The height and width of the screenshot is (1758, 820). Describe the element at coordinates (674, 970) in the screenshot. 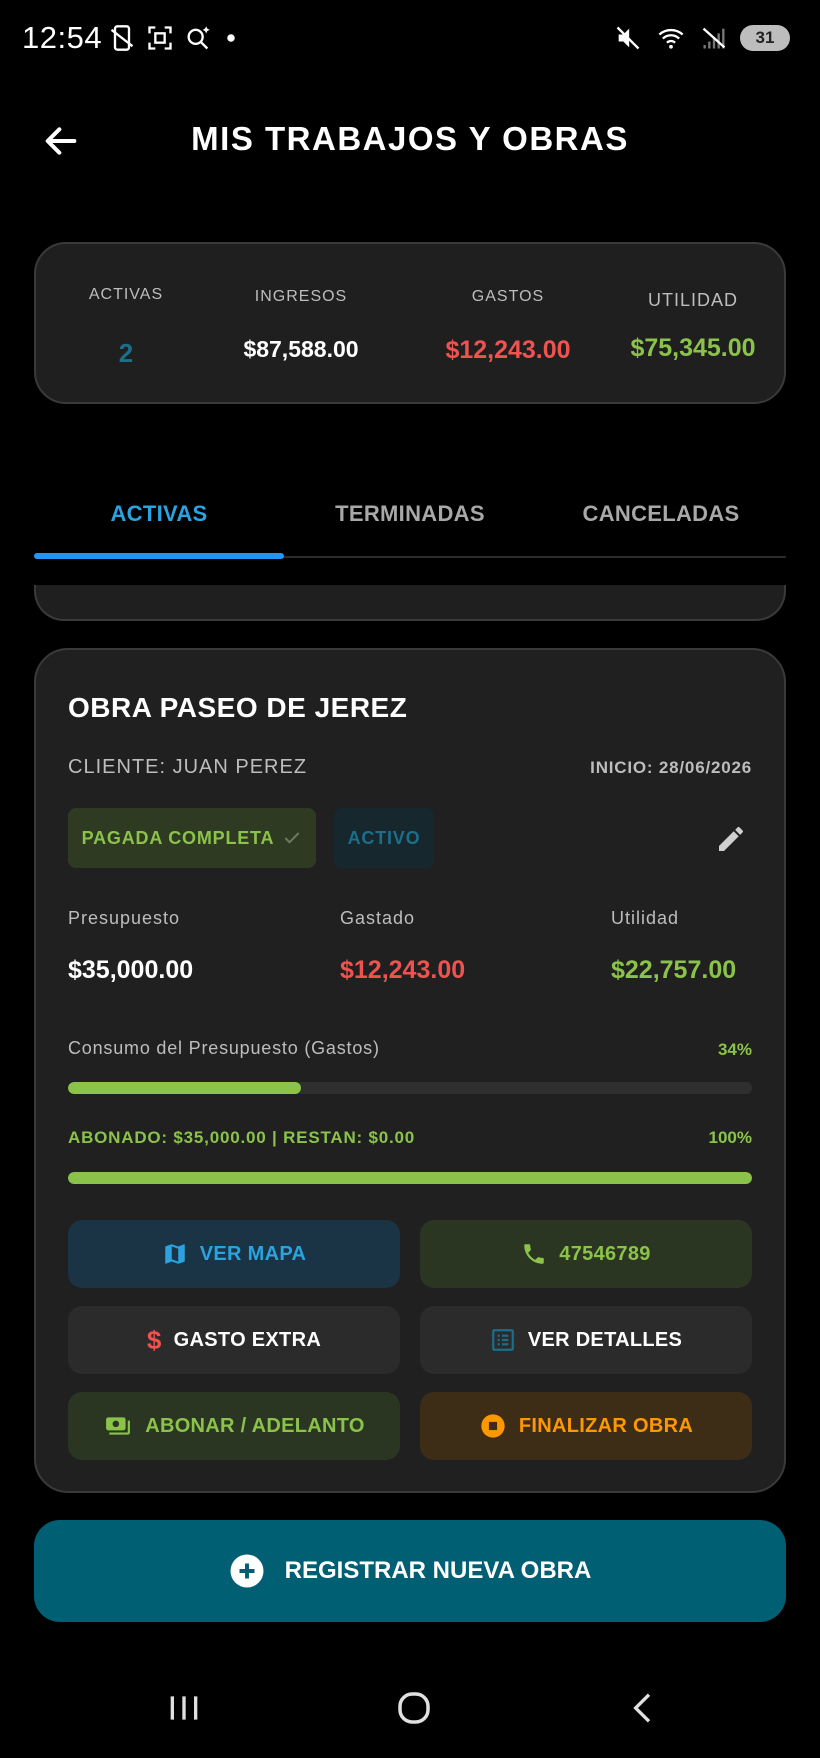

I see `profit-value: $22,757.00` at that location.